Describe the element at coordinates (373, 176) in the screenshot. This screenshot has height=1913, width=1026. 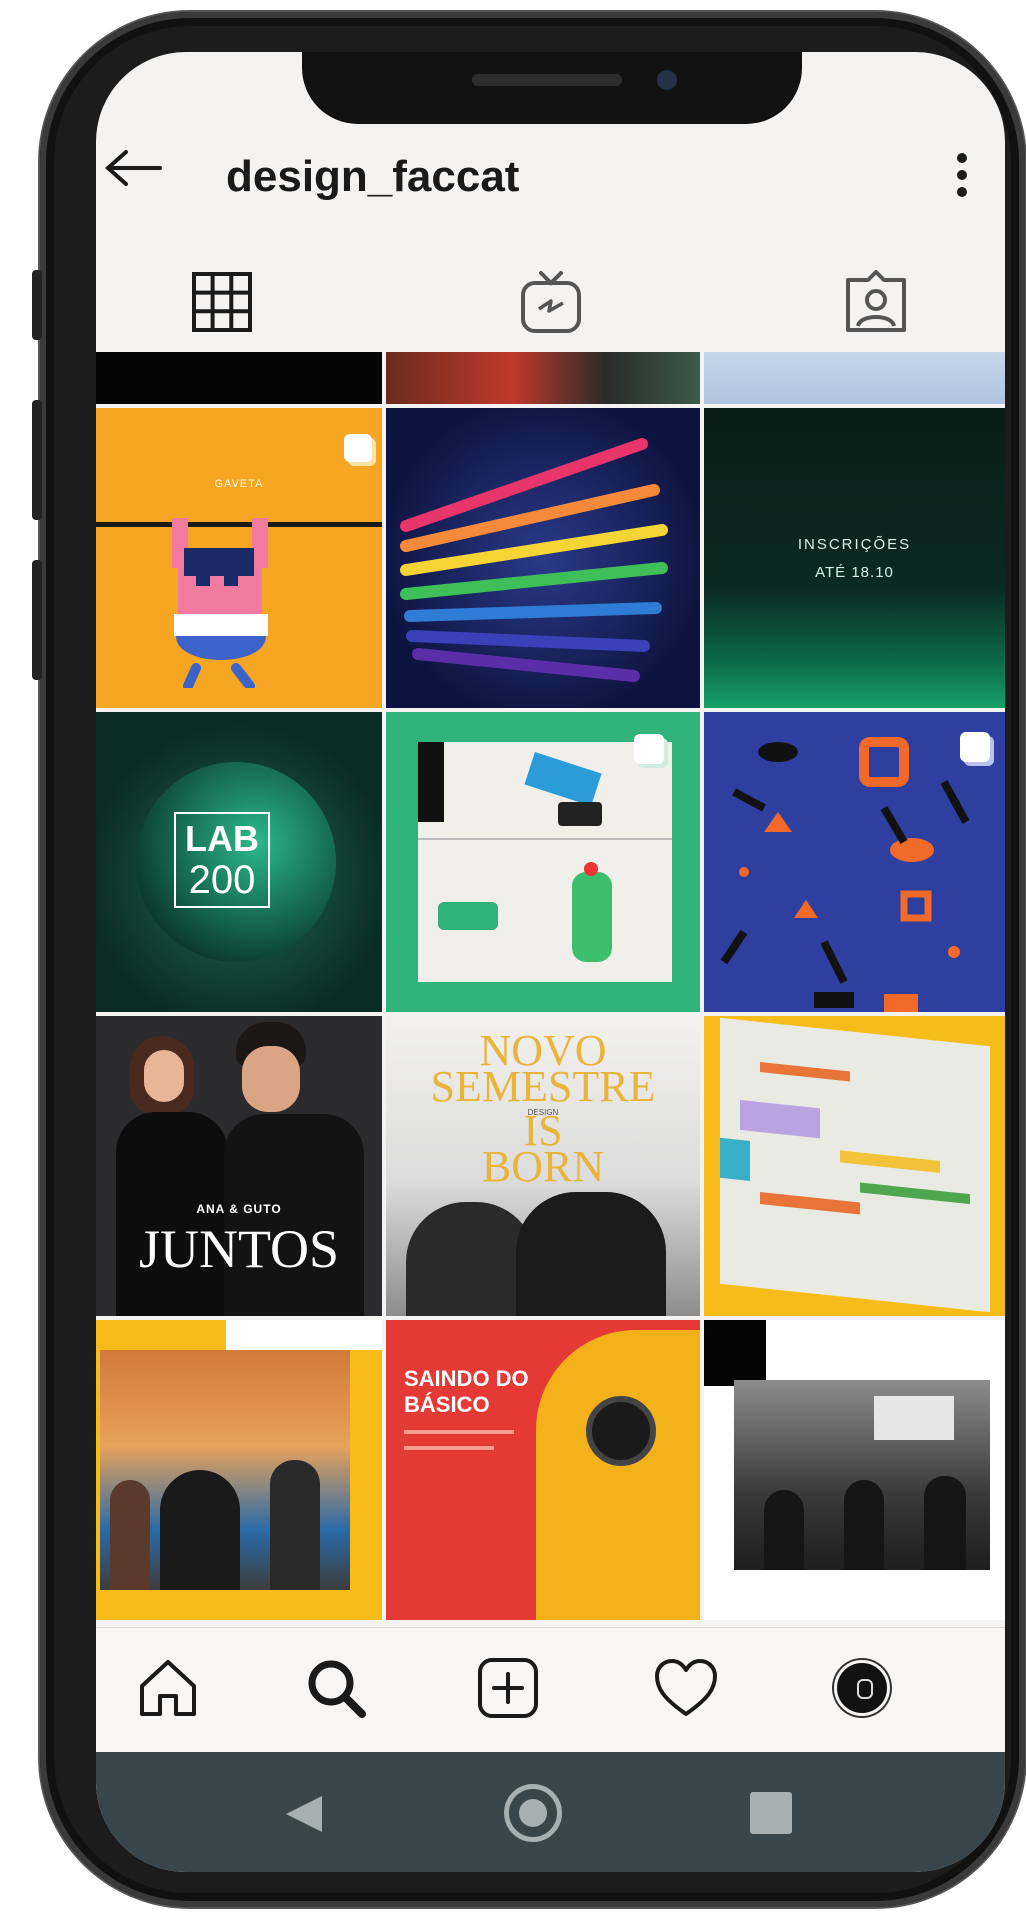
I see `profile-username: design_faccat` at that location.